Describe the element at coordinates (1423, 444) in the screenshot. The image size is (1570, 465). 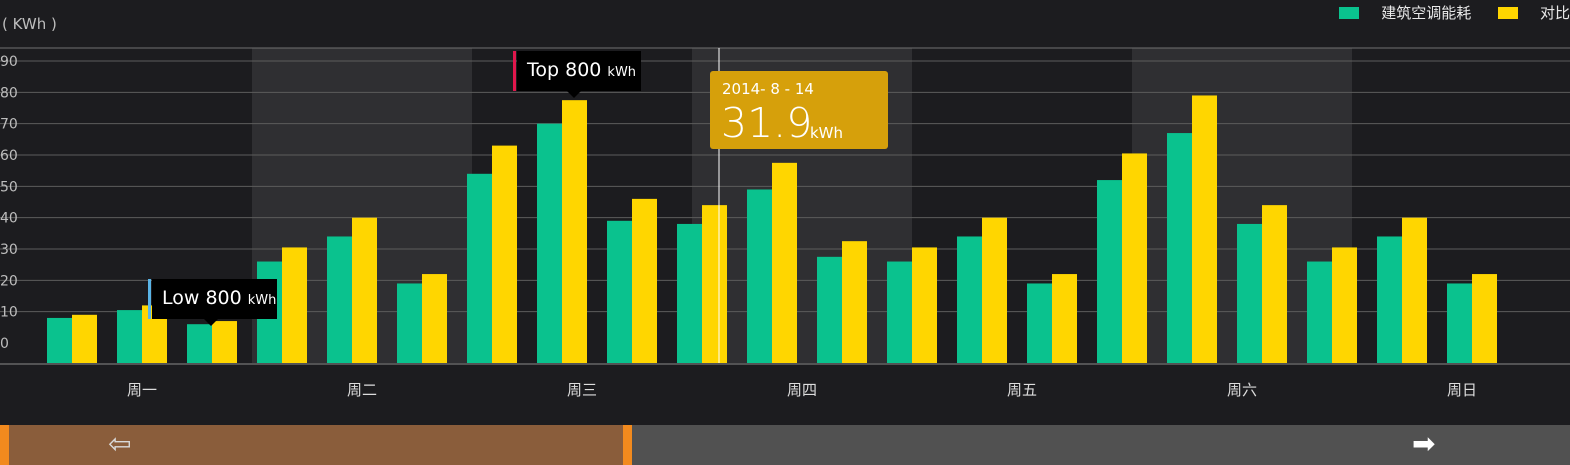
I see `right-arrow-icon: ➡` at that location.